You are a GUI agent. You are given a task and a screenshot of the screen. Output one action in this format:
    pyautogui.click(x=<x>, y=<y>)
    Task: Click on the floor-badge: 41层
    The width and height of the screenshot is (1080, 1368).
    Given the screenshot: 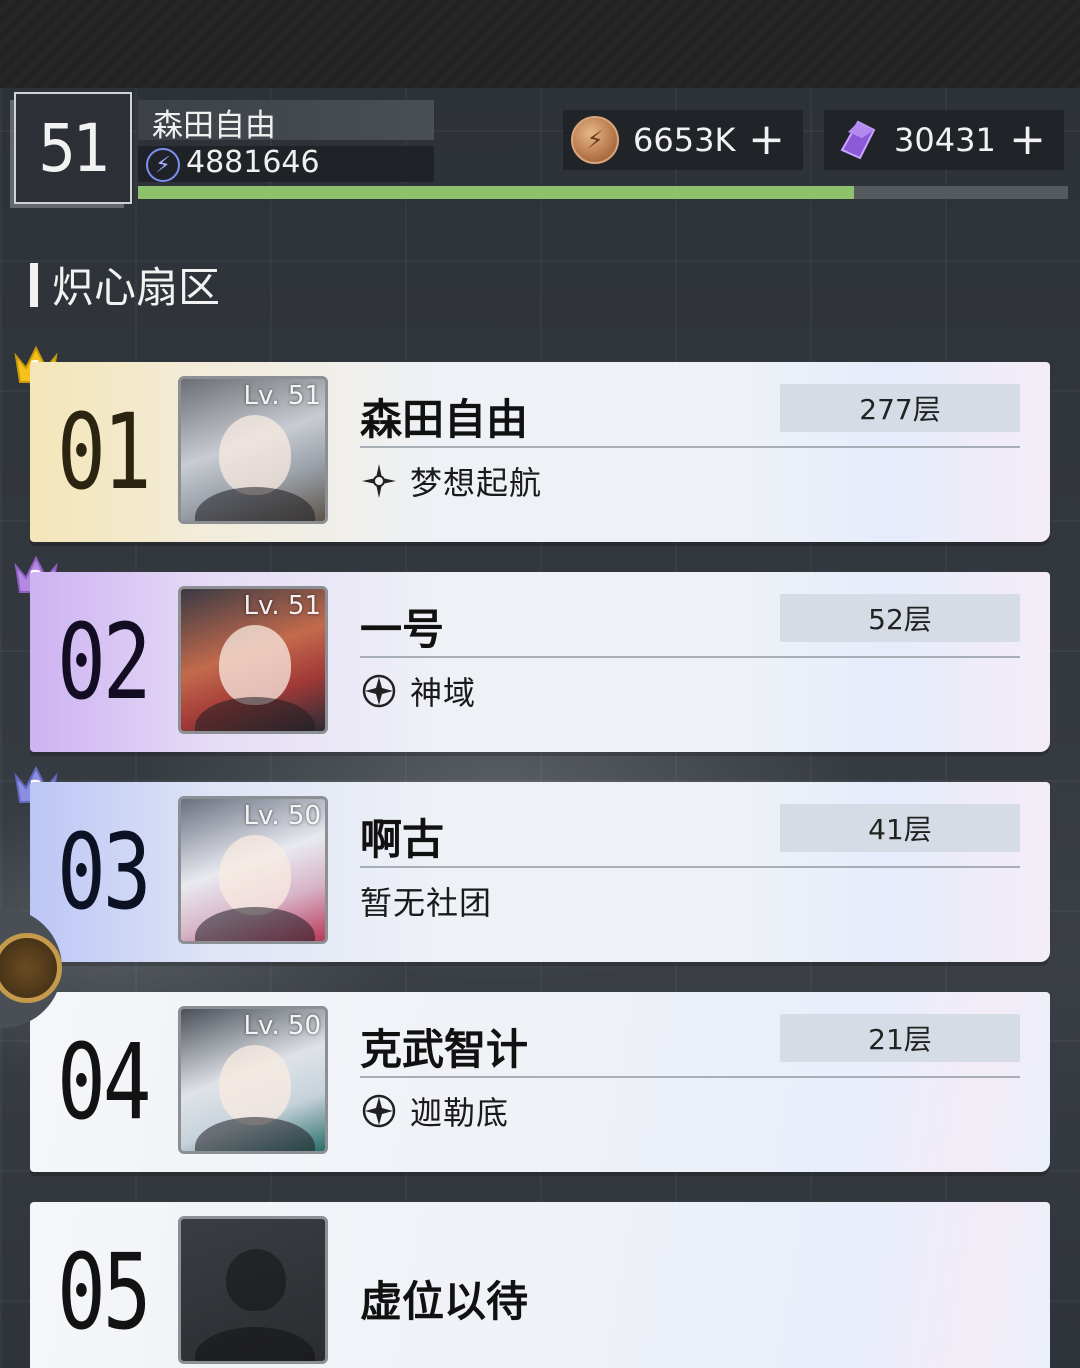 What is the action you would take?
    pyautogui.click(x=900, y=828)
    